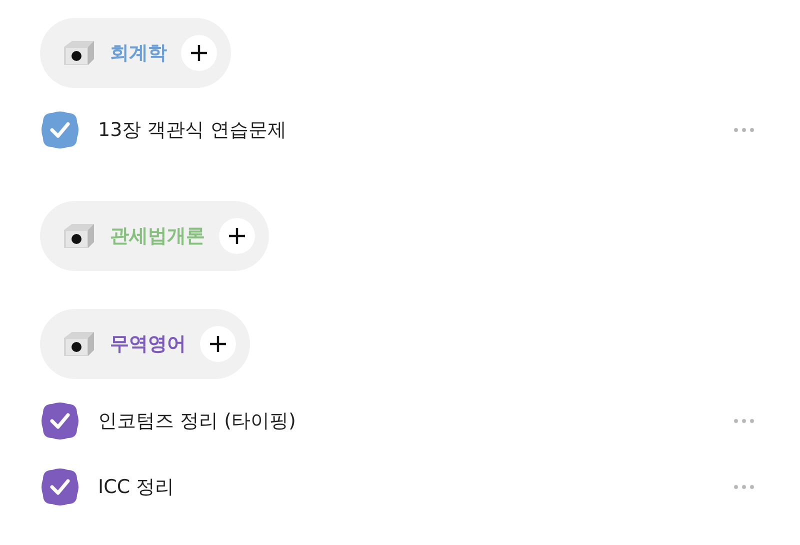 The image size is (800, 545). I want to click on category-chip: 무역영어, so click(145, 344).